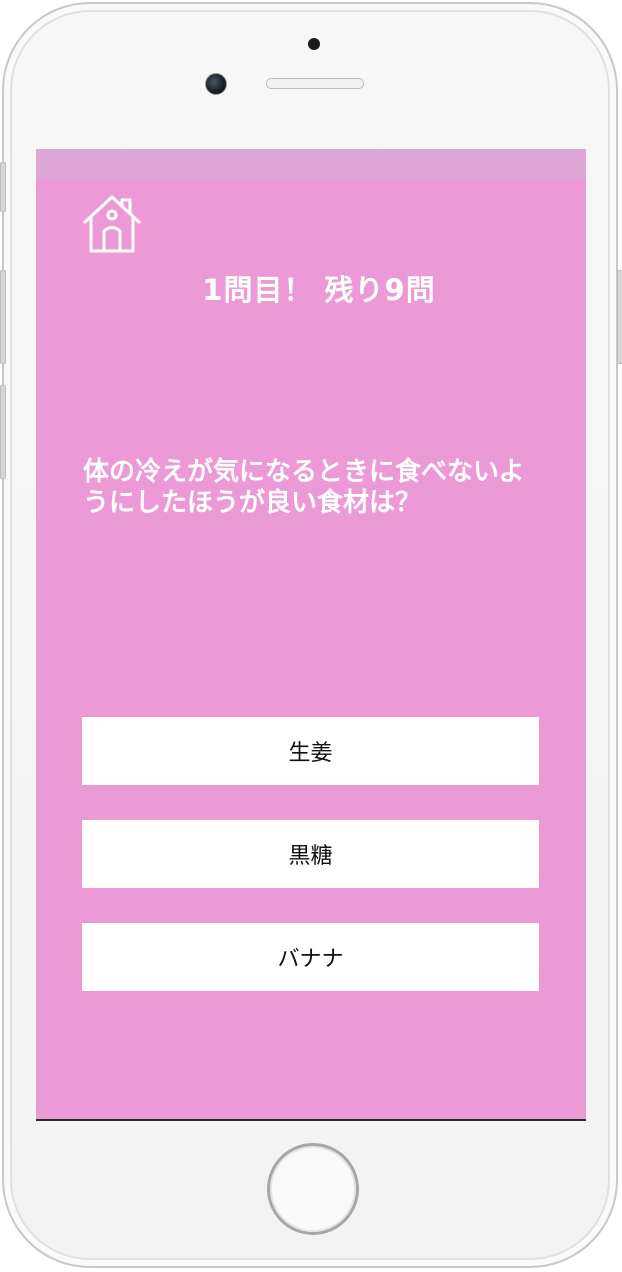 This screenshot has width=622, height=1272. I want to click on volume-down-button, so click(3, 432).